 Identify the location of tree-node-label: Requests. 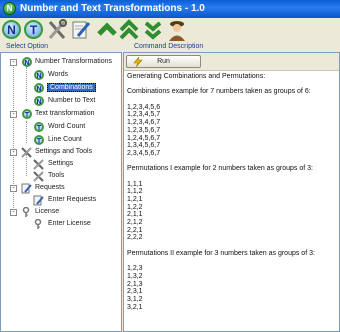
(50, 187).